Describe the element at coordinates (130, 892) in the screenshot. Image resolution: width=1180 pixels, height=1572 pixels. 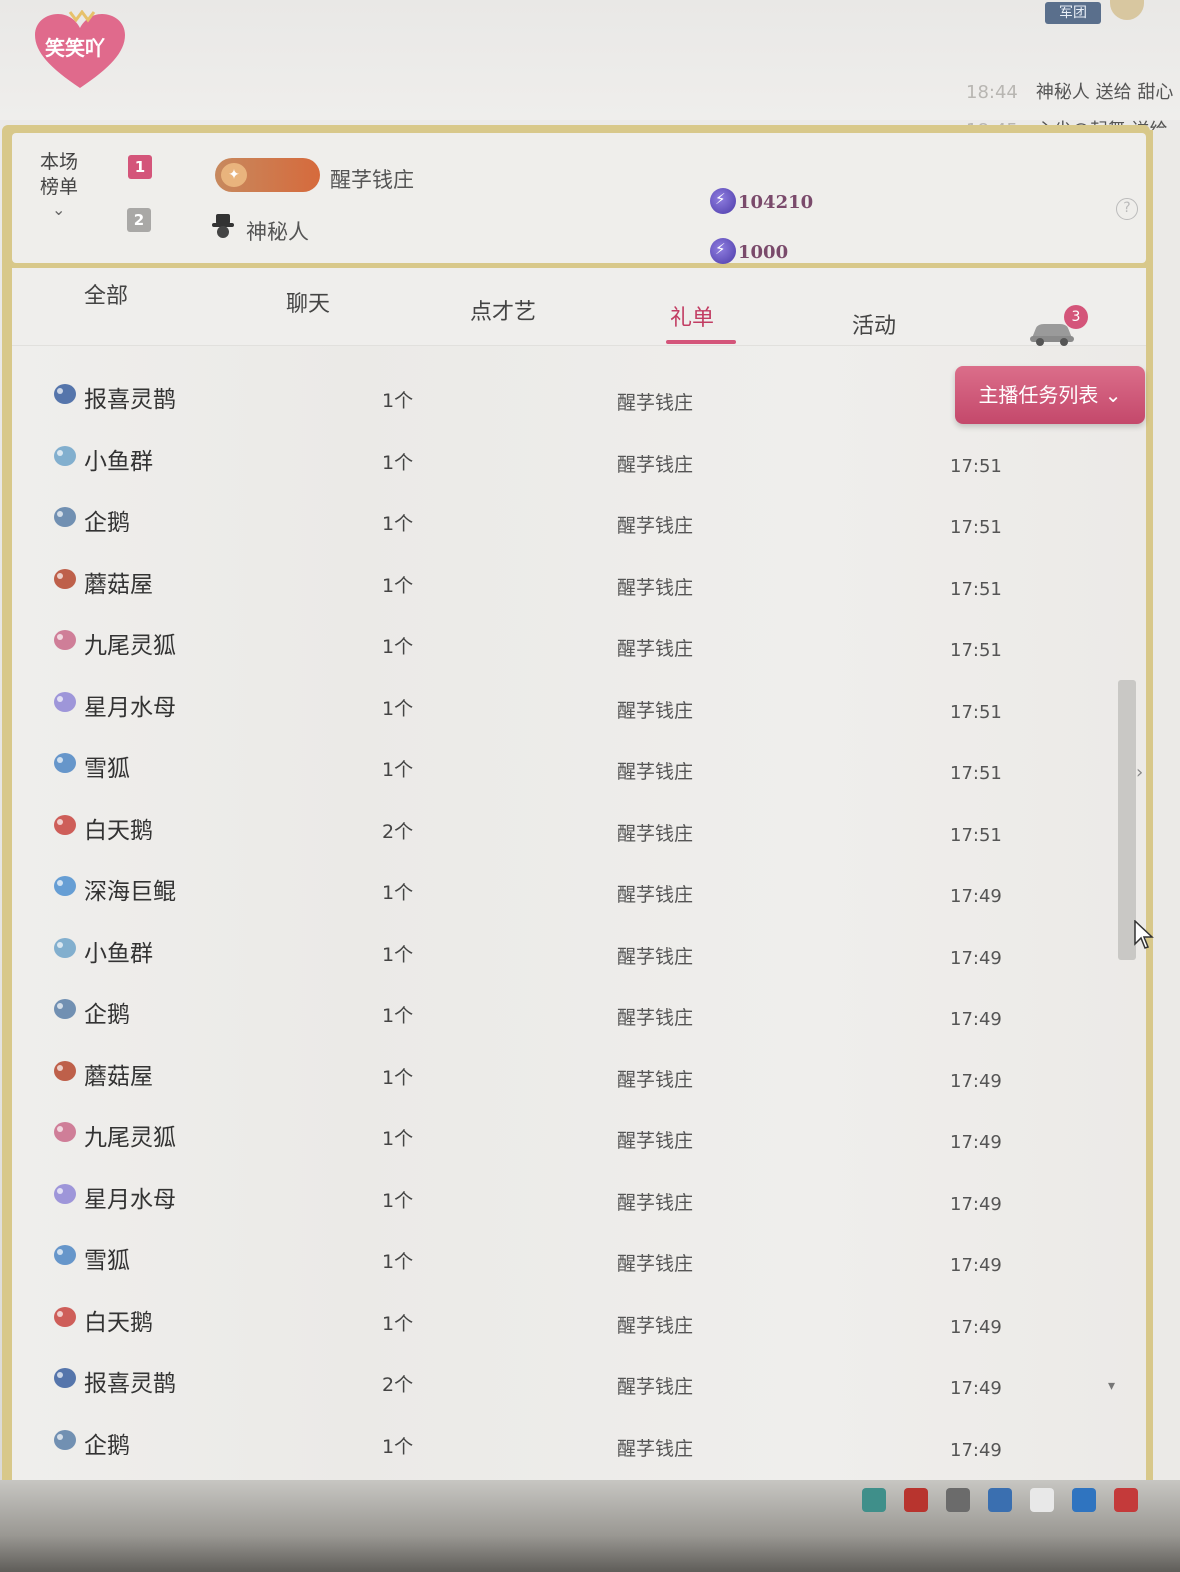
I see `gift-name: 深海巨鲲` at that location.